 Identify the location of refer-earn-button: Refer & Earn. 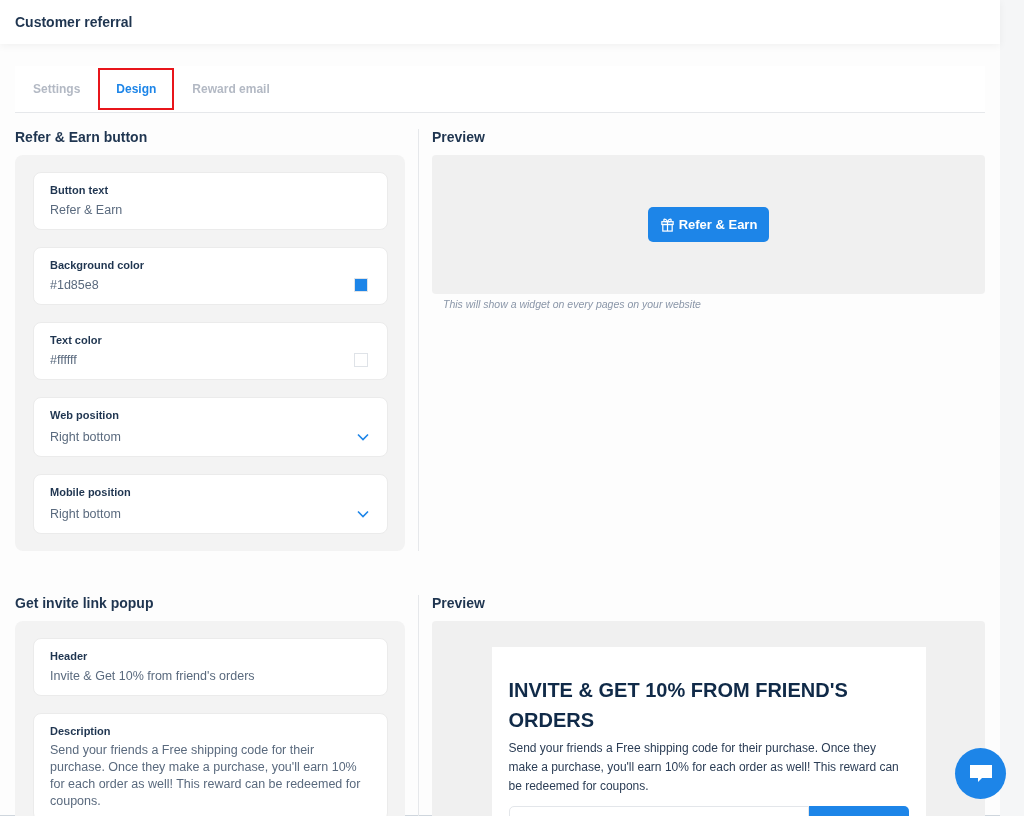
(708, 224).